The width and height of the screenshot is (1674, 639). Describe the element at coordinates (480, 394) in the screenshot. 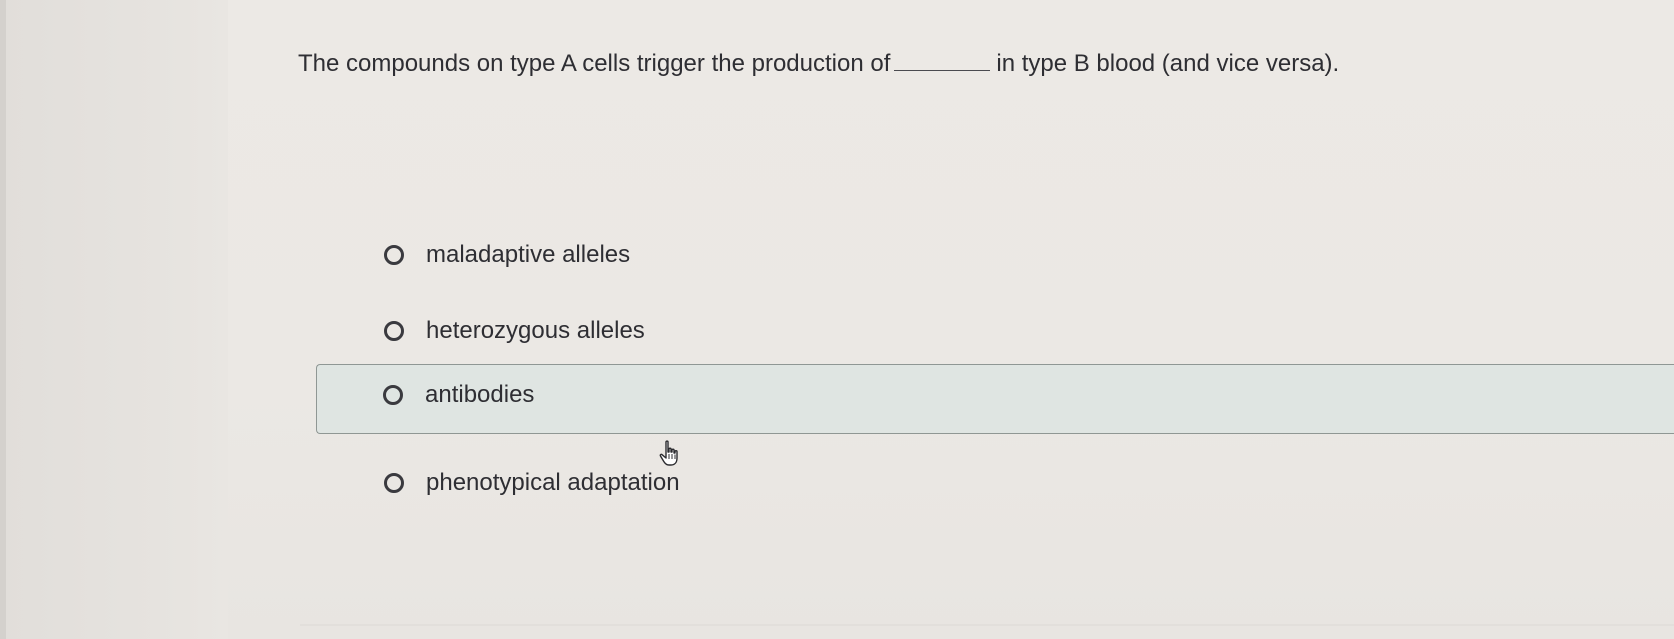

I see `option-label: antibodies` at that location.